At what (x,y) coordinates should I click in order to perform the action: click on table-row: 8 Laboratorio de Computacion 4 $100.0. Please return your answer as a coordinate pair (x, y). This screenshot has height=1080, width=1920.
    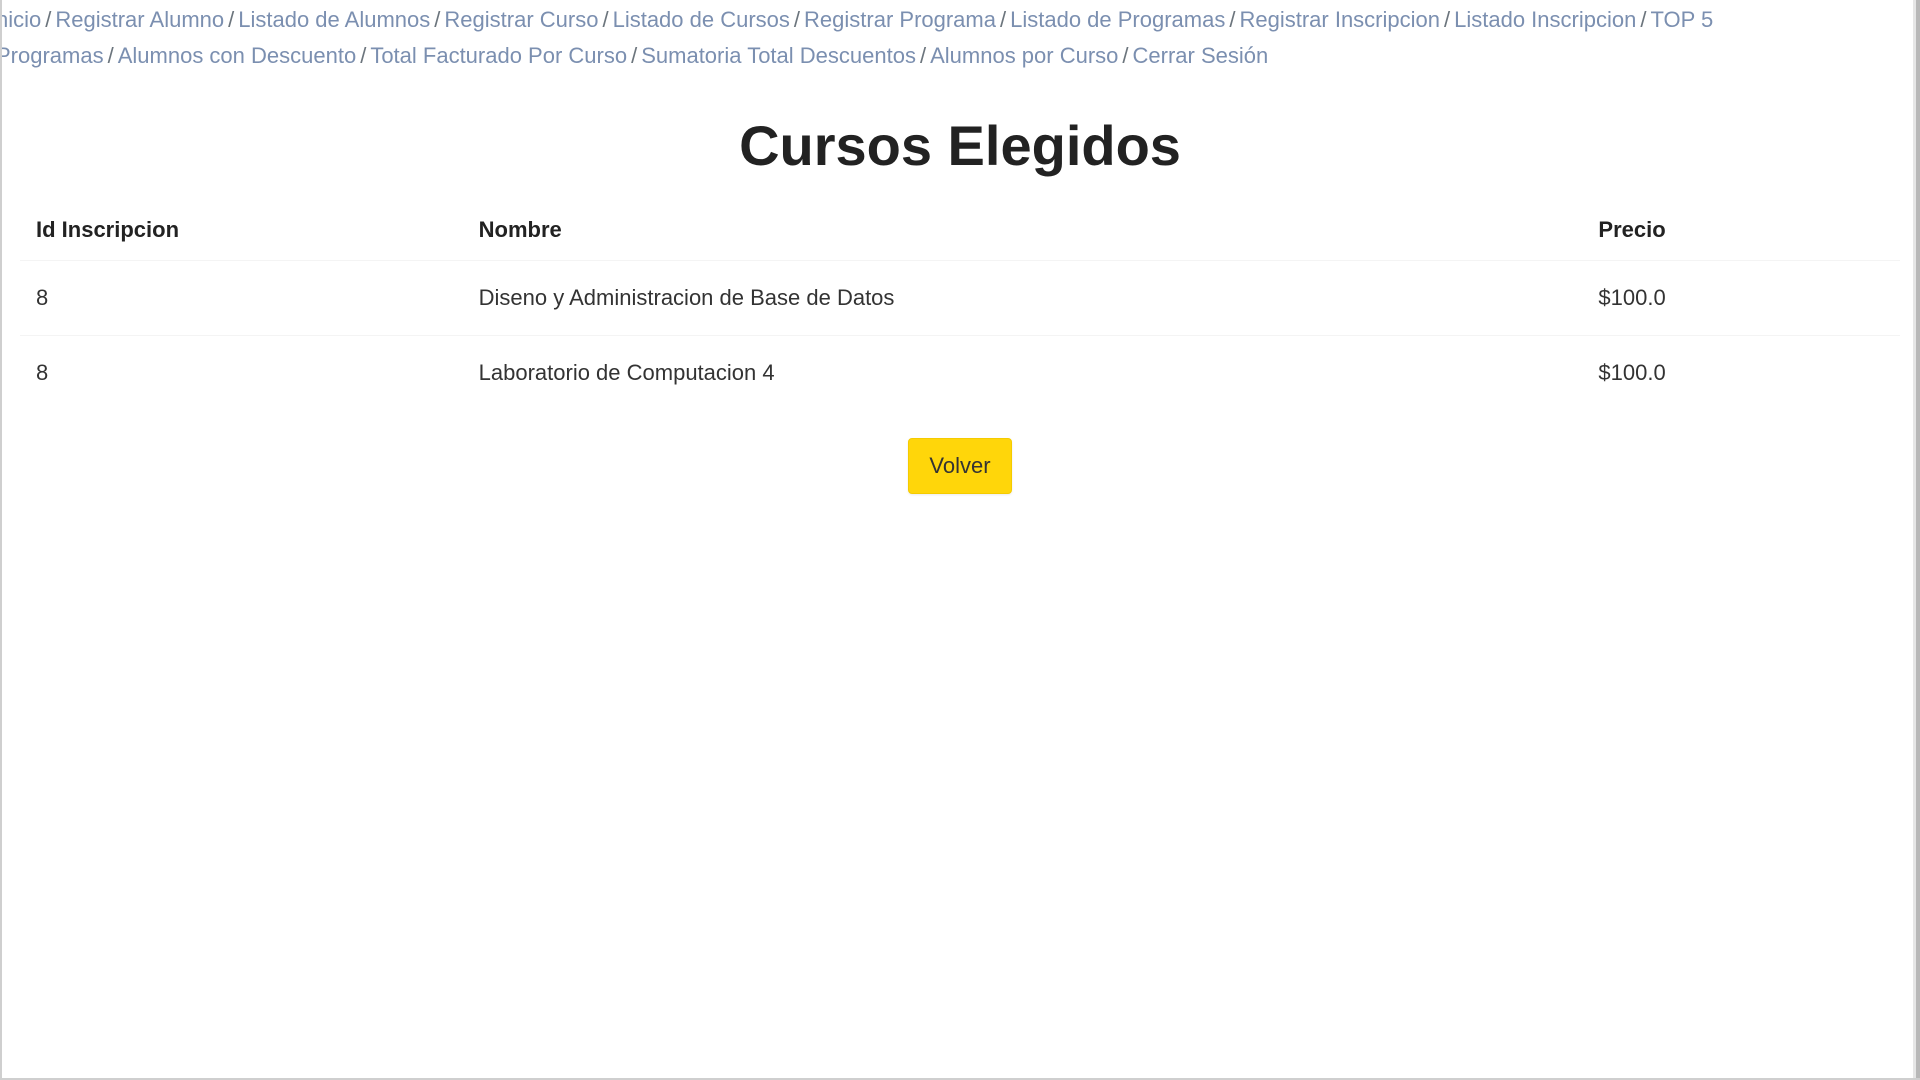
    Looking at the image, I should click on (960, 372).